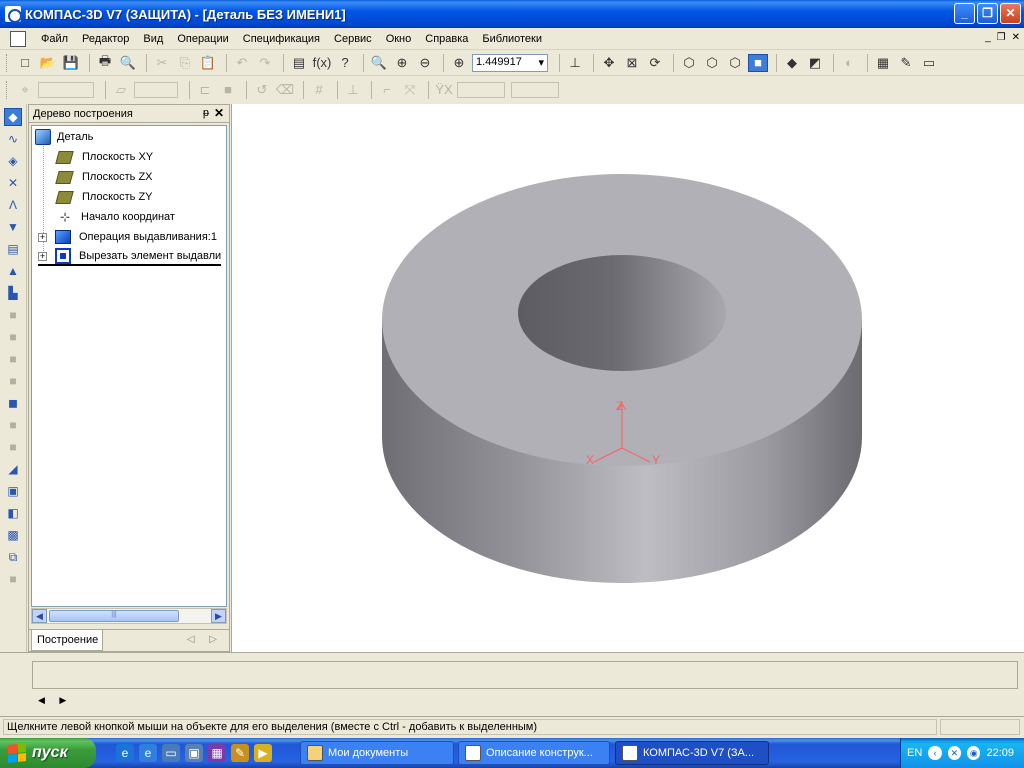 Image resolution: width=1024 pixels, height=768 pixels. What do you see at coordinates (116, 217) in the screenshot?
I see `tree-item-origin: ⊹ Начало координат` at bounding box center [116, 217].